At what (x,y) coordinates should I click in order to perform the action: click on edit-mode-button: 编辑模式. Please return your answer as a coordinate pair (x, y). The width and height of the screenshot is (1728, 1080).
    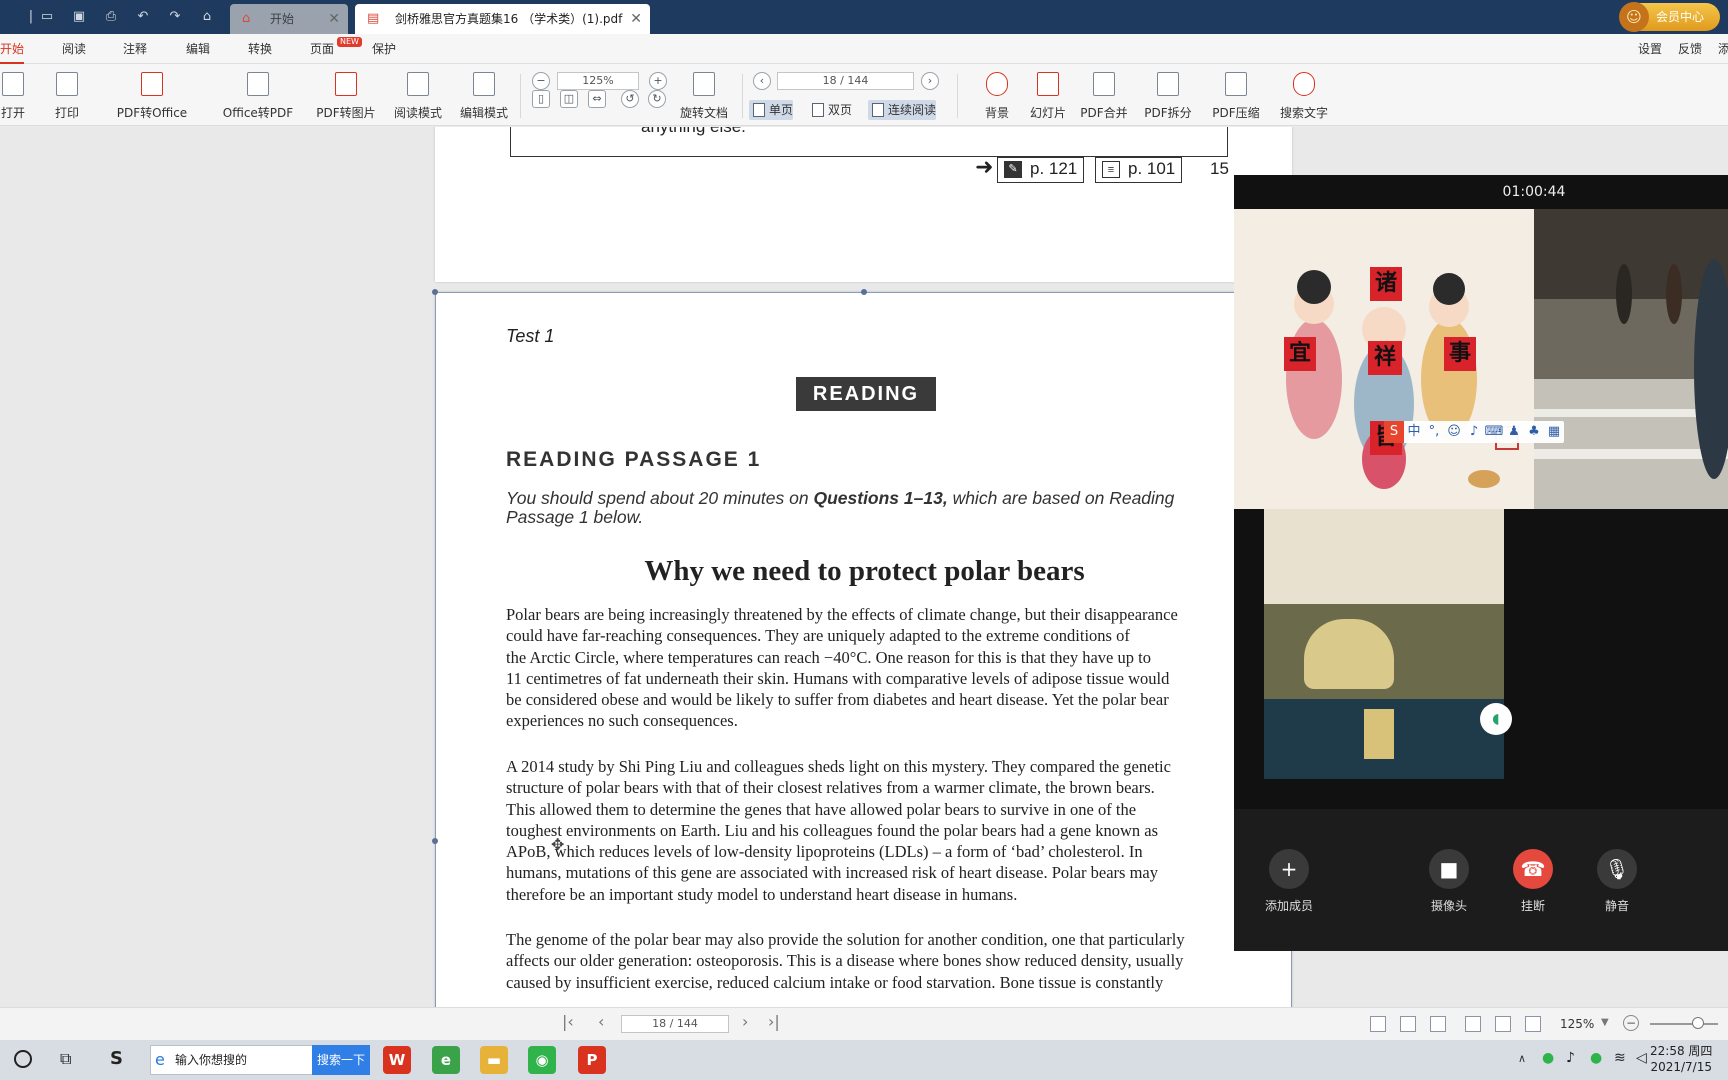
    Looking at the image, I should click on (484, 95).